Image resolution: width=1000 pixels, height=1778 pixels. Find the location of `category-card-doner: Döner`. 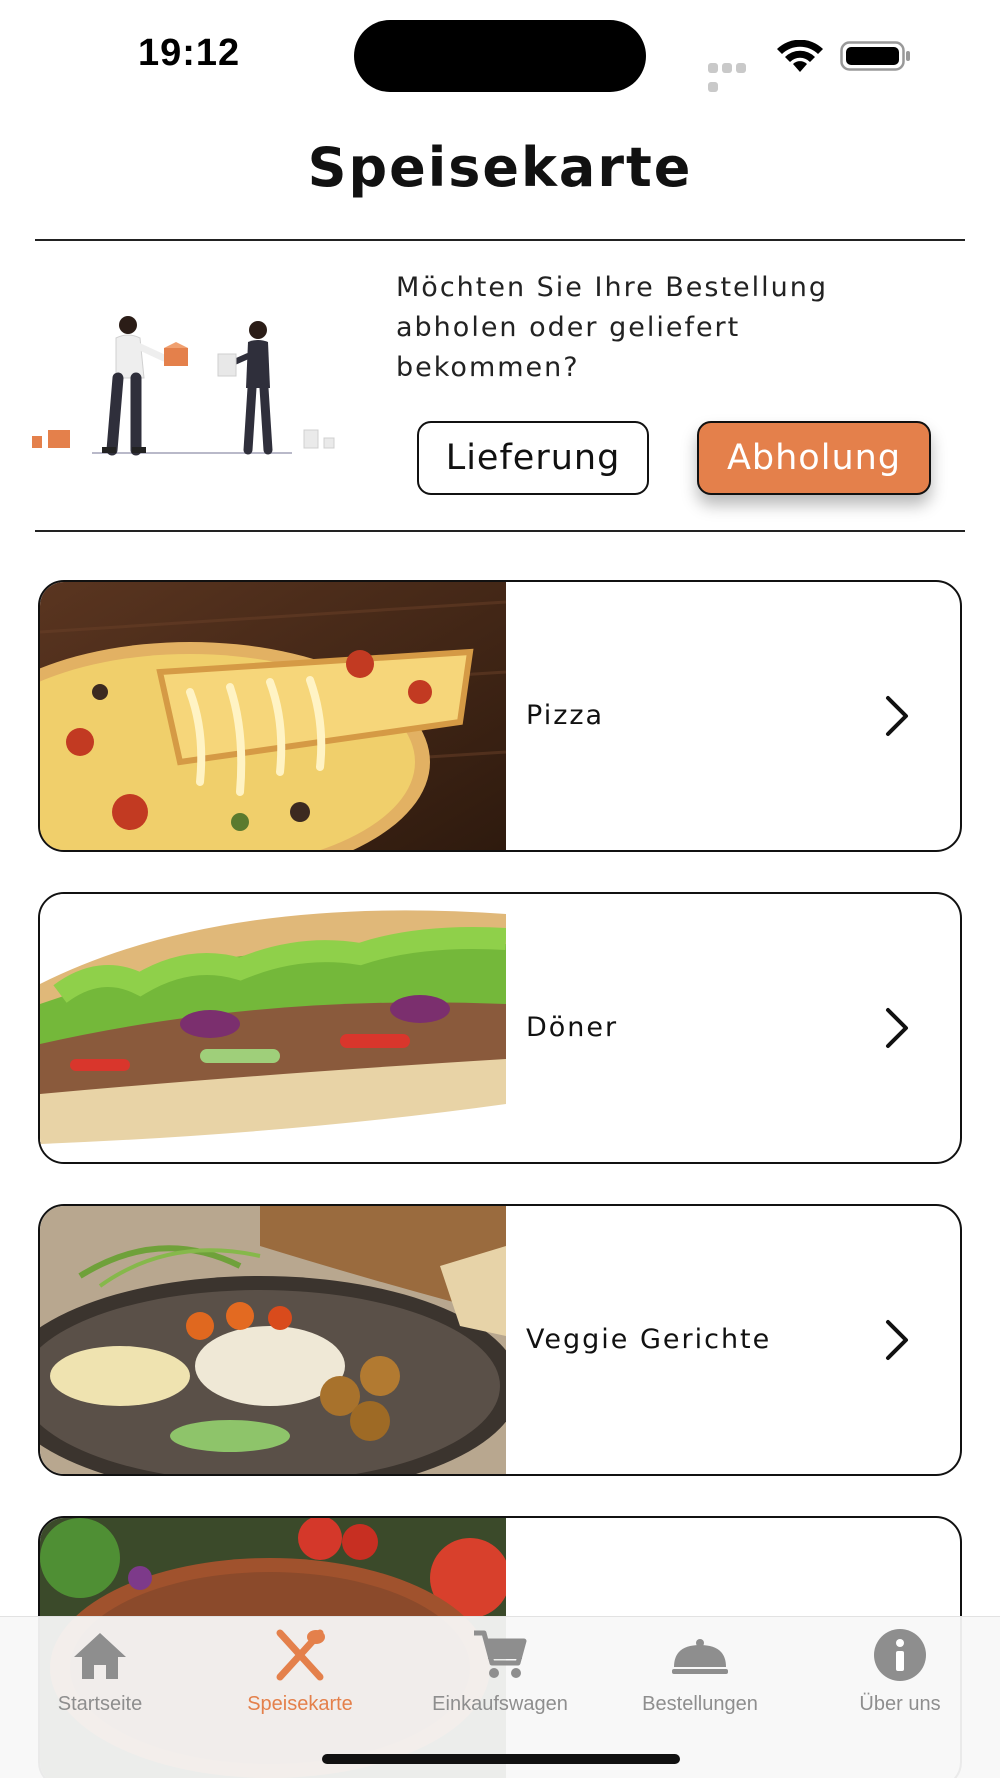

category-card-doner: Döner is located at coordinates (500, 1028).